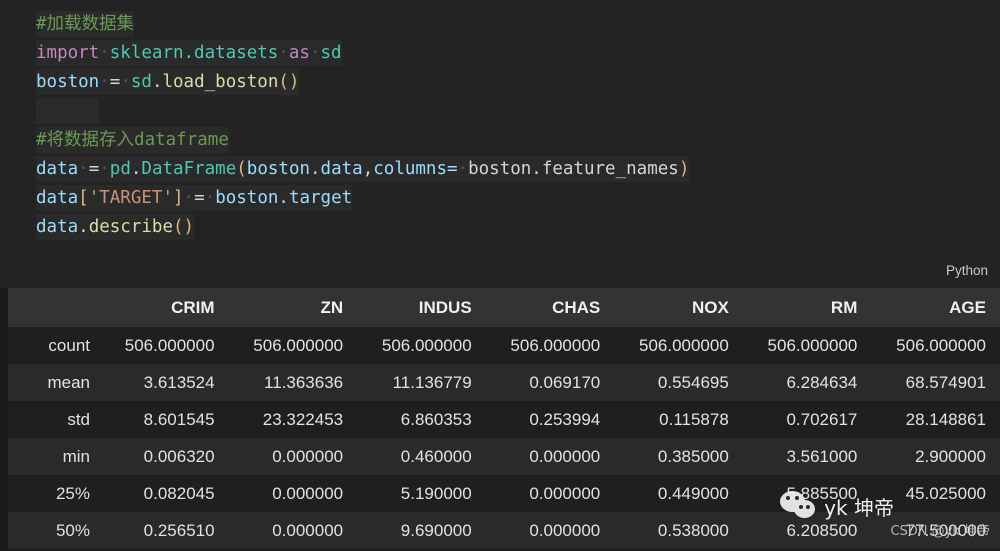 This screenshot has width=1000, height=551. Describe the element at coordinates (130, 227) in the screenshot. I see `code-token: describe` at that location.